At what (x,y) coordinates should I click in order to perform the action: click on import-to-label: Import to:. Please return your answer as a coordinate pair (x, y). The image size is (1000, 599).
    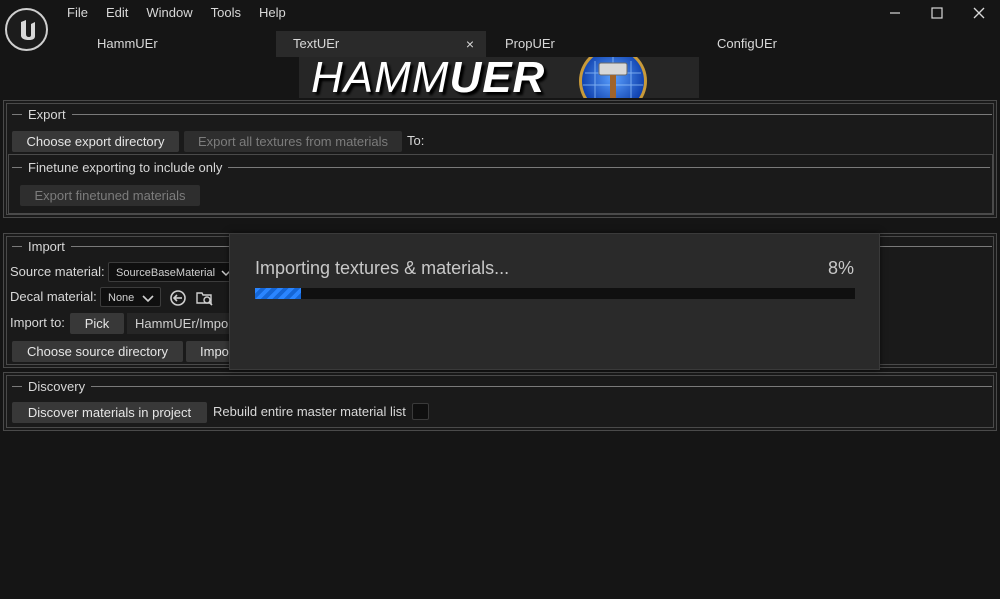
    Looking at the image, I should click on (37, 322).